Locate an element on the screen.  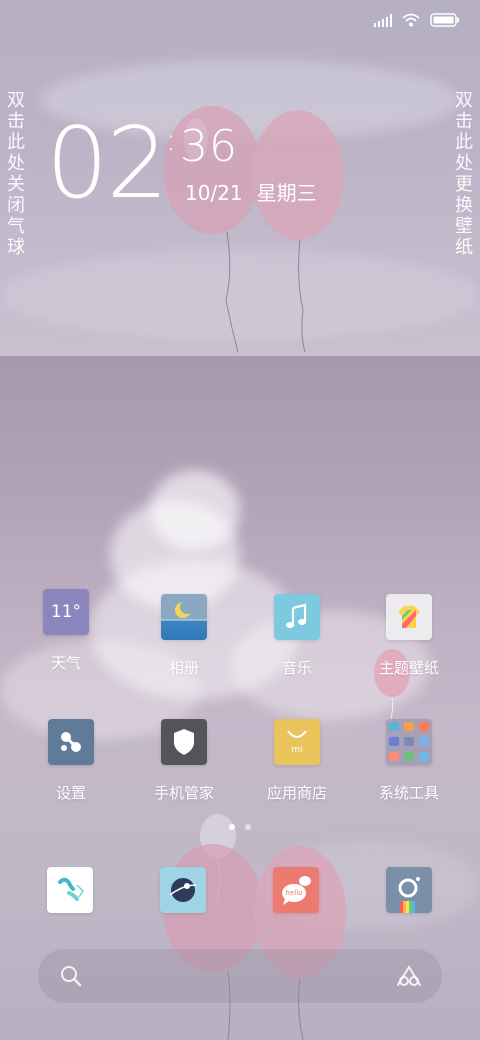
dock-browser is located at coordinates (183, 890).